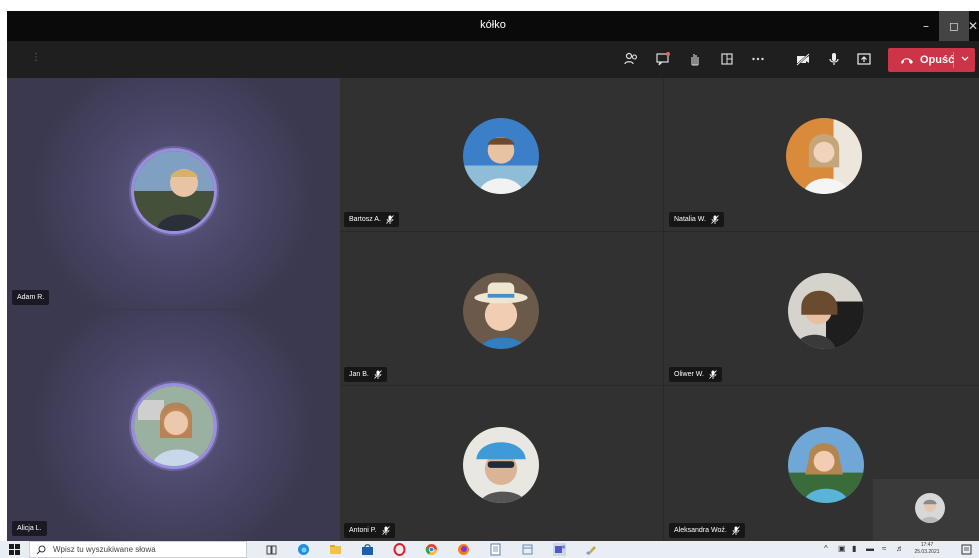  Describe the element at coordinates (930, 508) in the screenshot. I see `self-avatar` at that location.